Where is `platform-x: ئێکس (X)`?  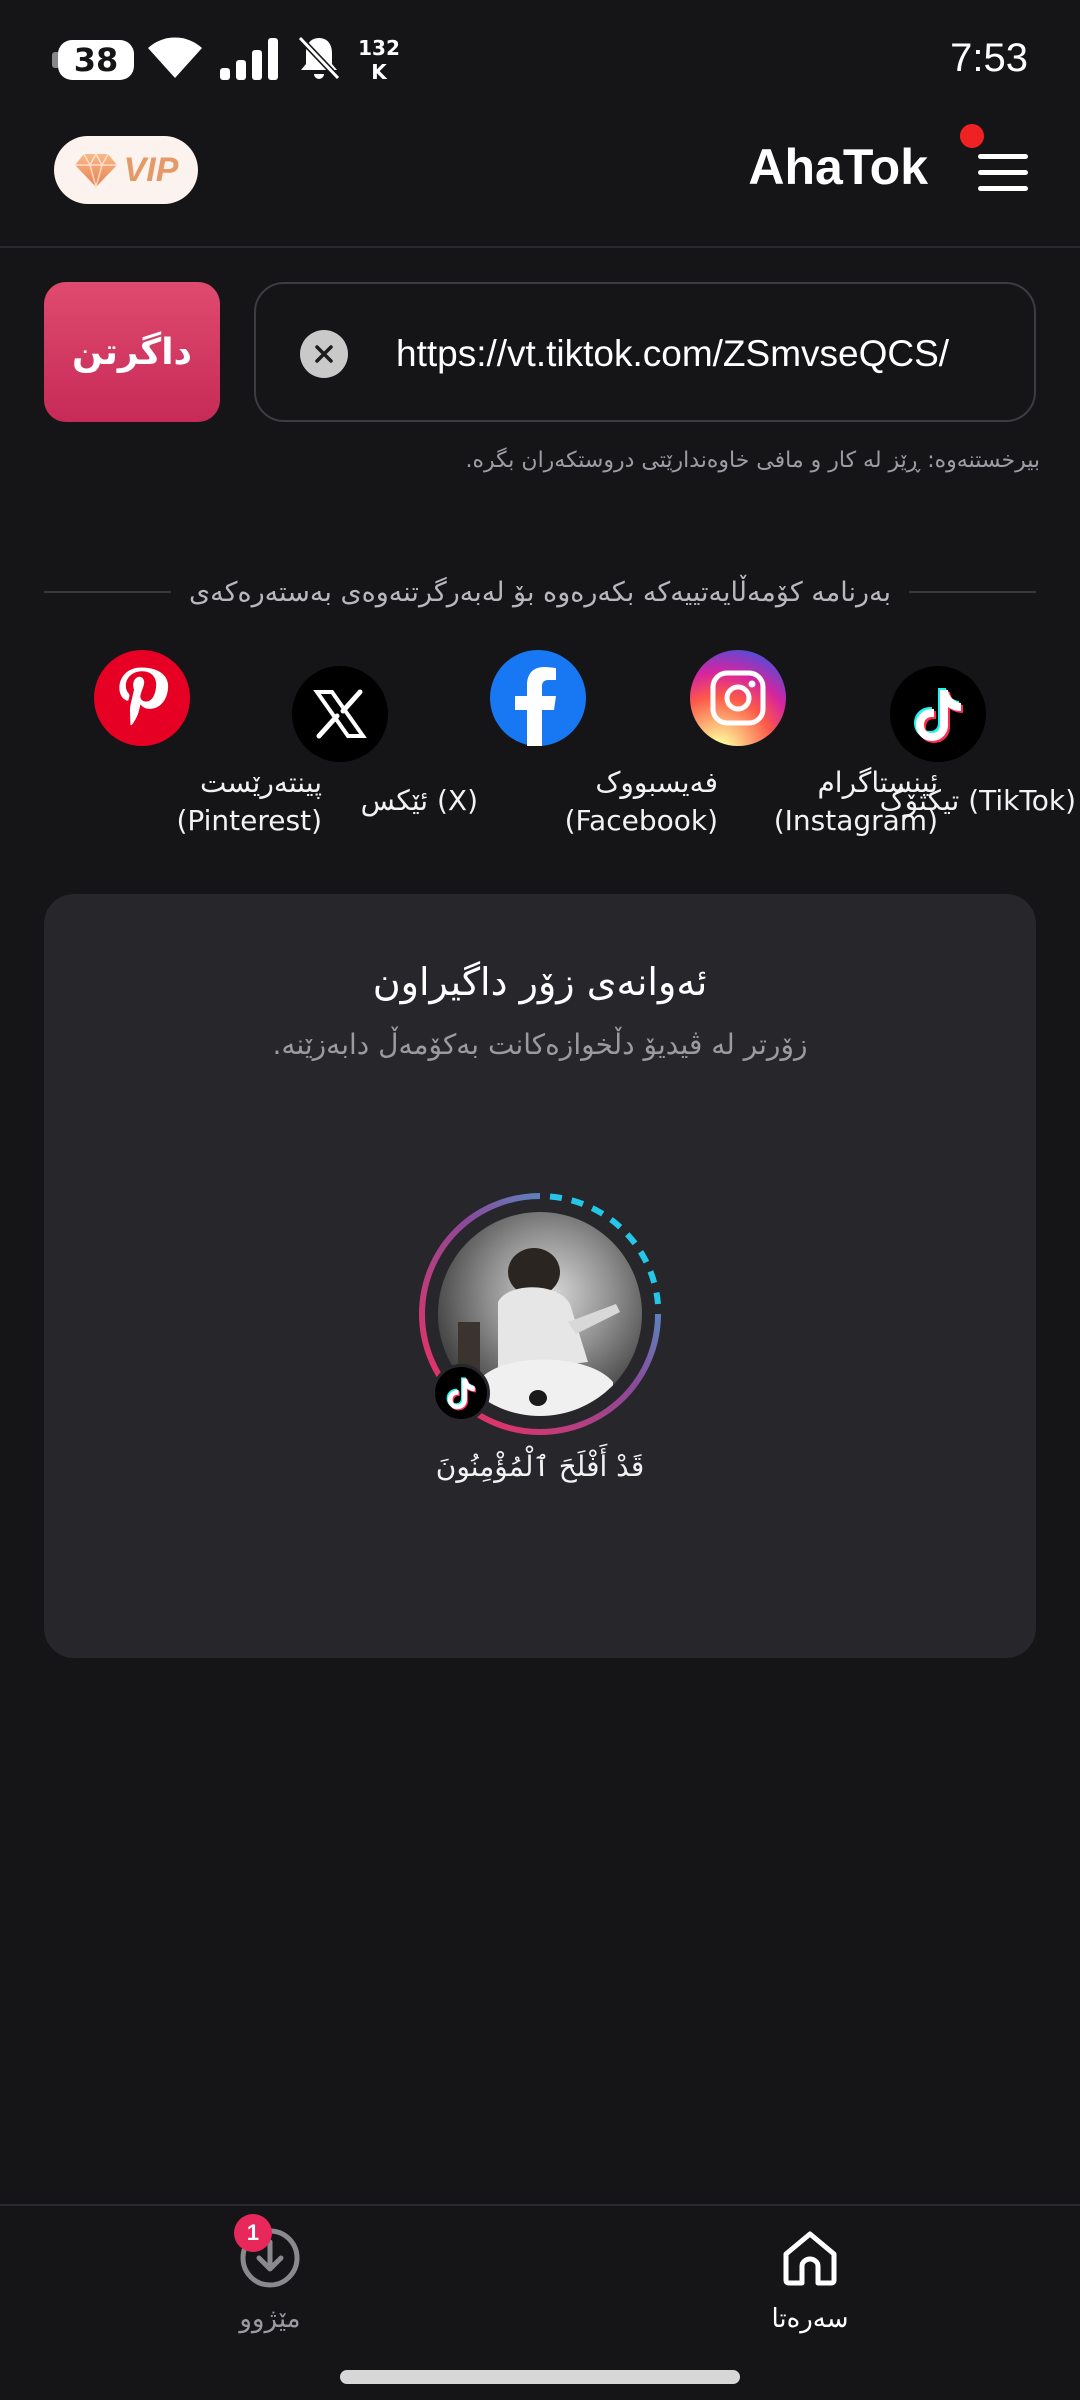
platform-x: ئێکس (X) is located at coordinates (388, 756).